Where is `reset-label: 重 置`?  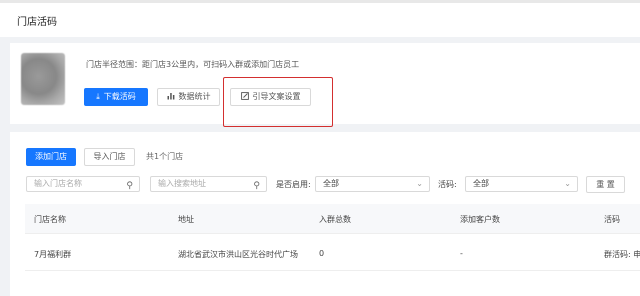
reset-label: 重 置 is located at coordinates (605, 184).